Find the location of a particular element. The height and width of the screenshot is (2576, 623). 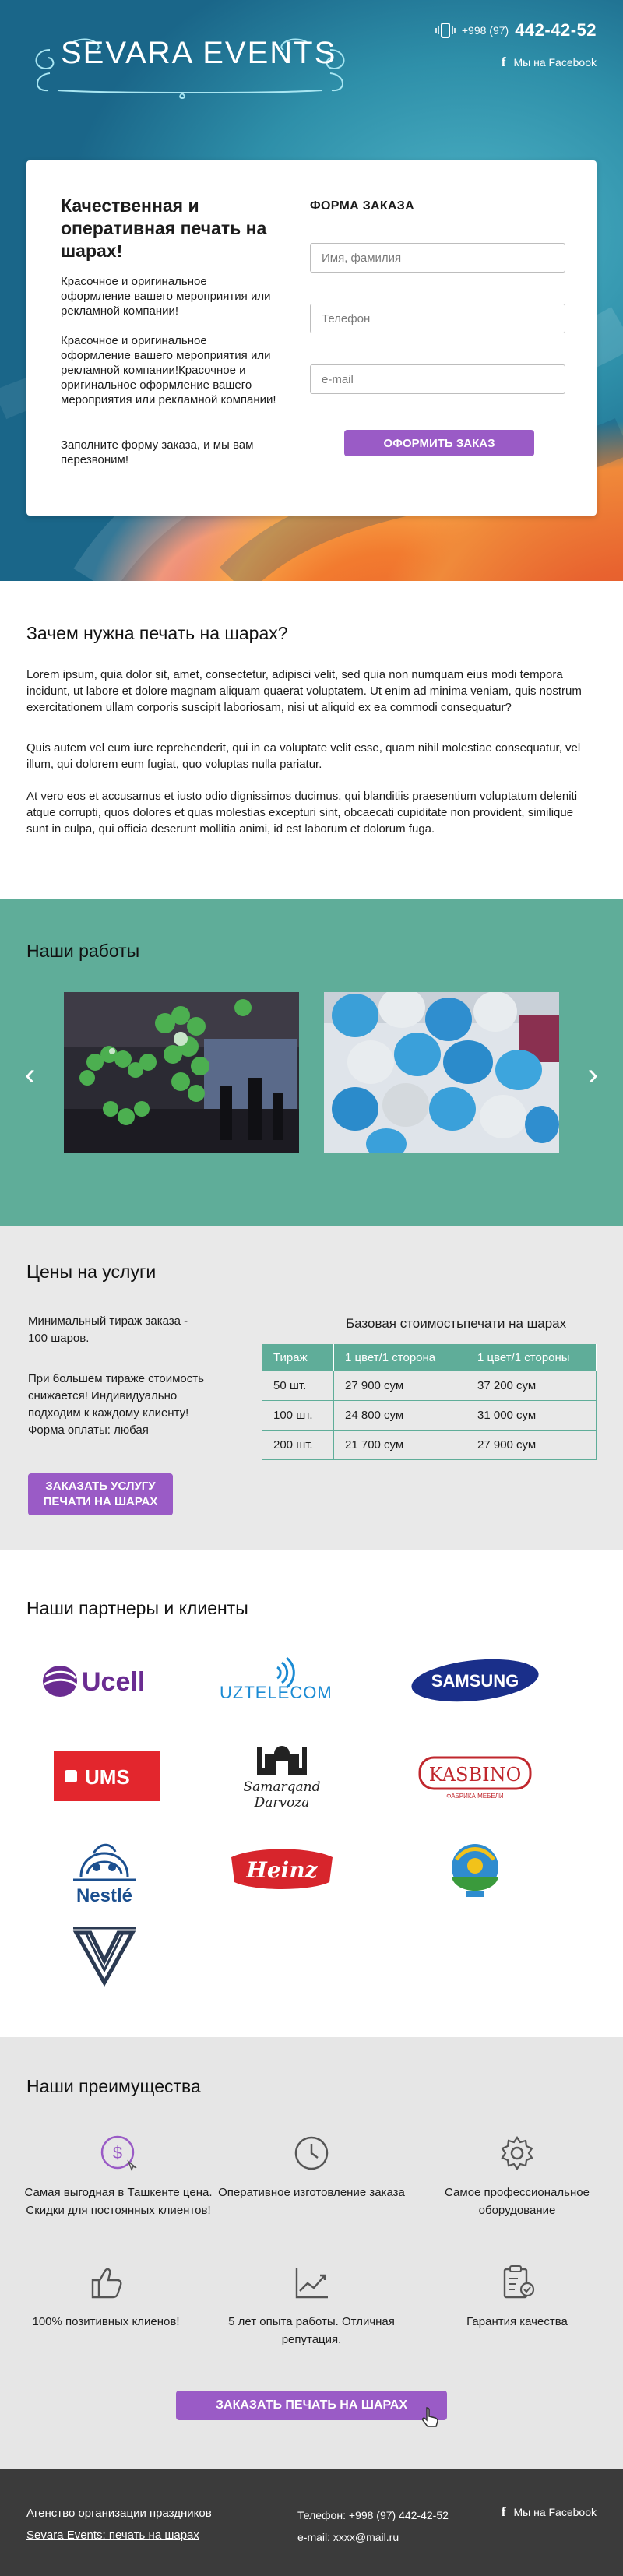

uztelecom-logo: UZTELECOM is located at coordinates (276, 1679).